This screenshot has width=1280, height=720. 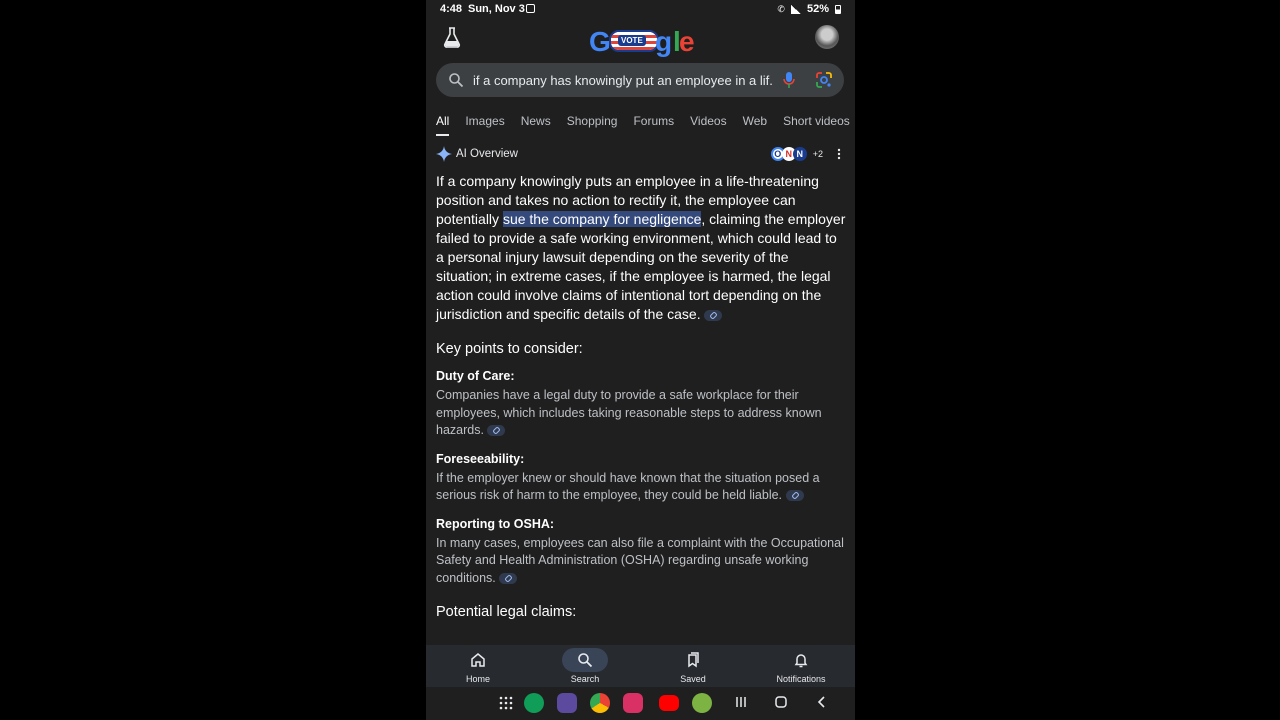 What do you see at coordinates (567, 703) in the screenshot?
I see `video-player-app-icon` at bounding box center [567, 703].